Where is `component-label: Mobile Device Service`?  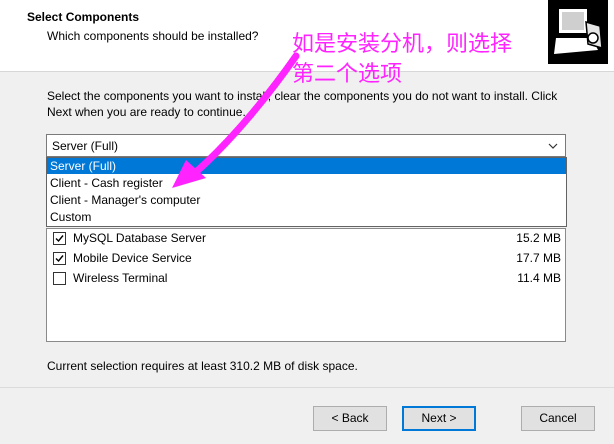
component-label: Mobile Device Service is located at coordinates (132, 258).